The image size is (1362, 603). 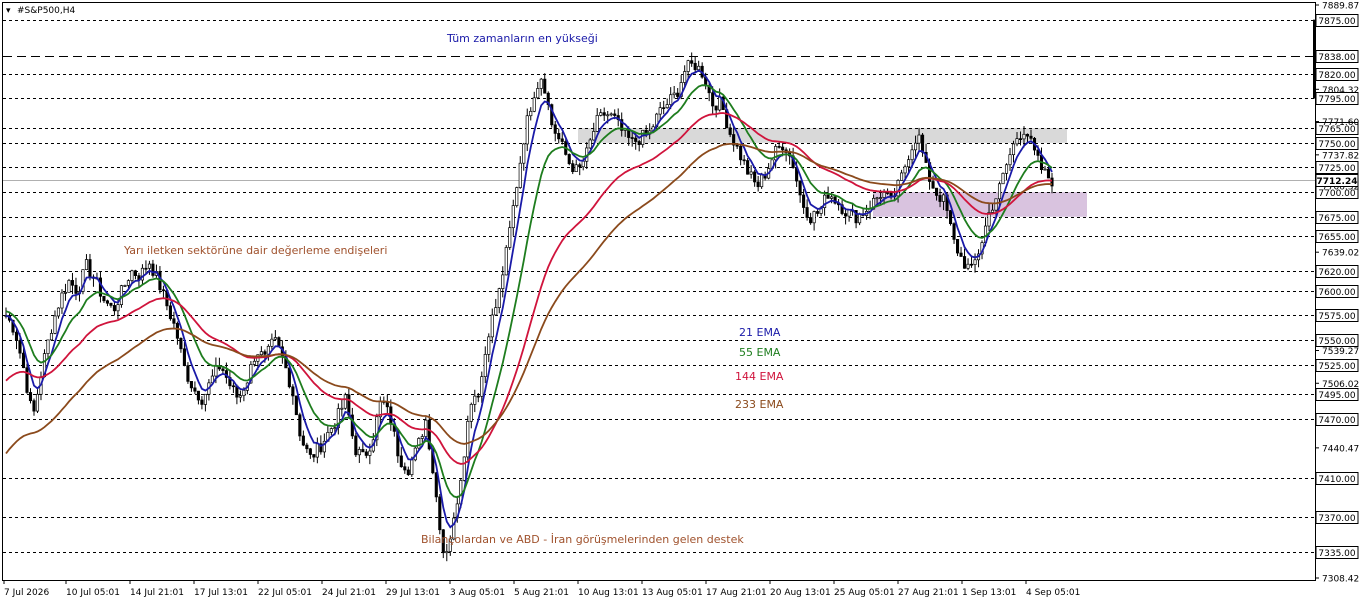 I want to click on price-marker, so click(x=1314, y=59).